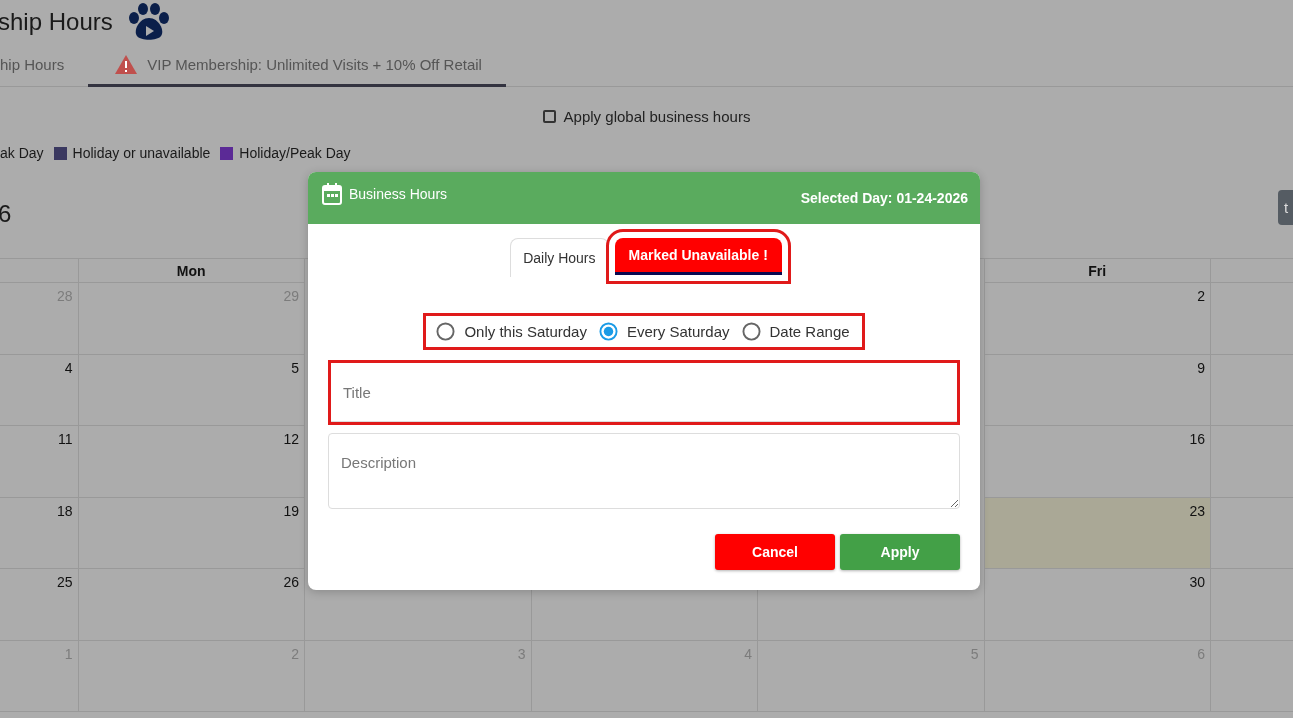 This screenshot has height=718, width=1293. What do you see at coordinates (65, 439) in the screenshot?
I see `day-number: 11` at bounding box center [65, 439].